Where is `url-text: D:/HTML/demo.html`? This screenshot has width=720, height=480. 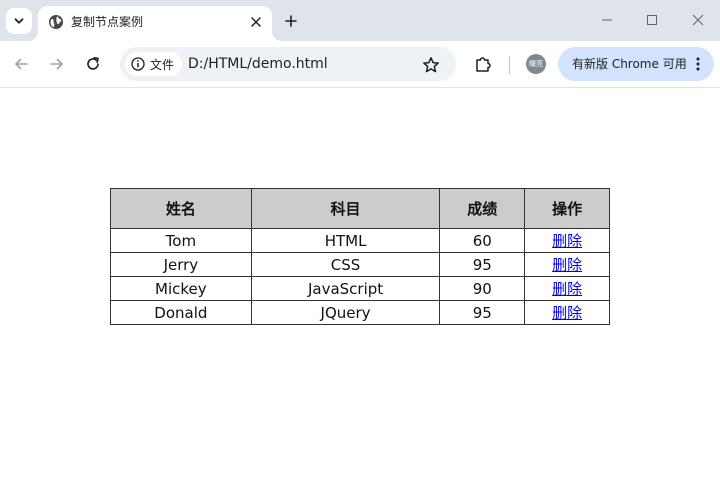 url-text: D:/HTML/demo.html is located at coordinates (258, 64).